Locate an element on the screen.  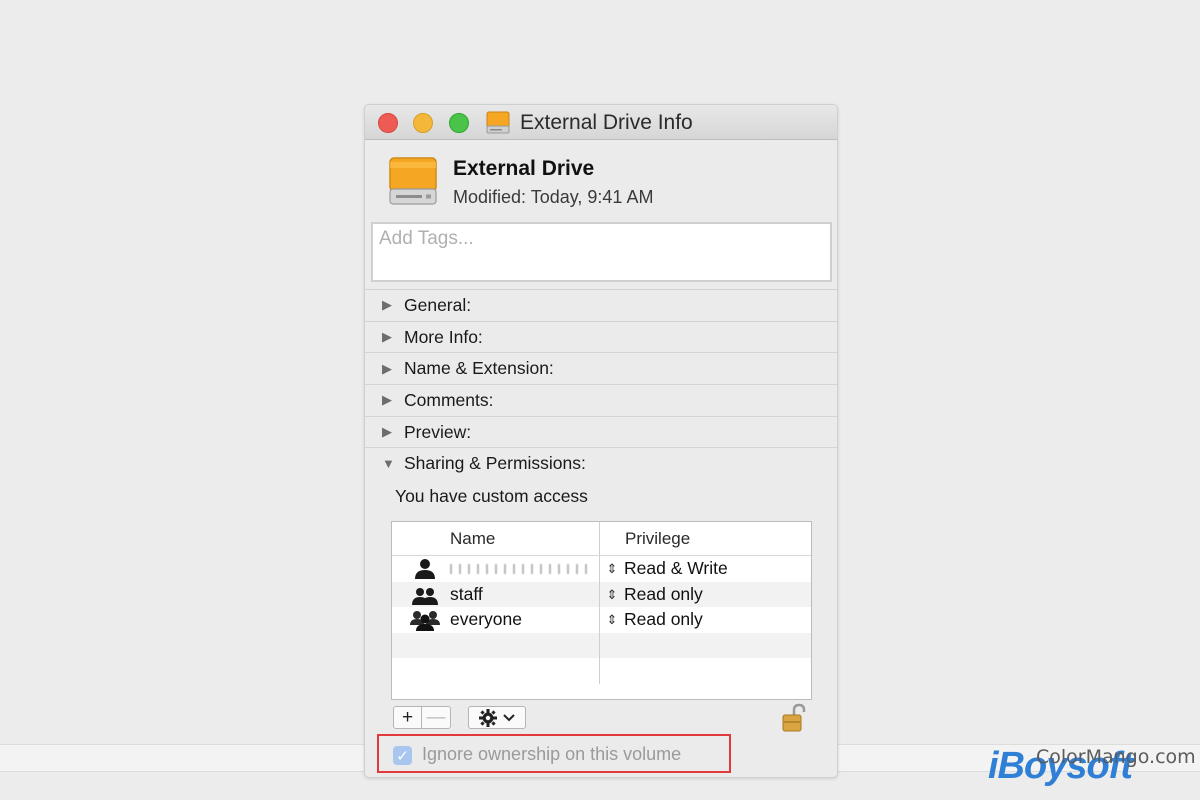
table-row: staff ⇕ Read only is located at coordinates (601, 594).